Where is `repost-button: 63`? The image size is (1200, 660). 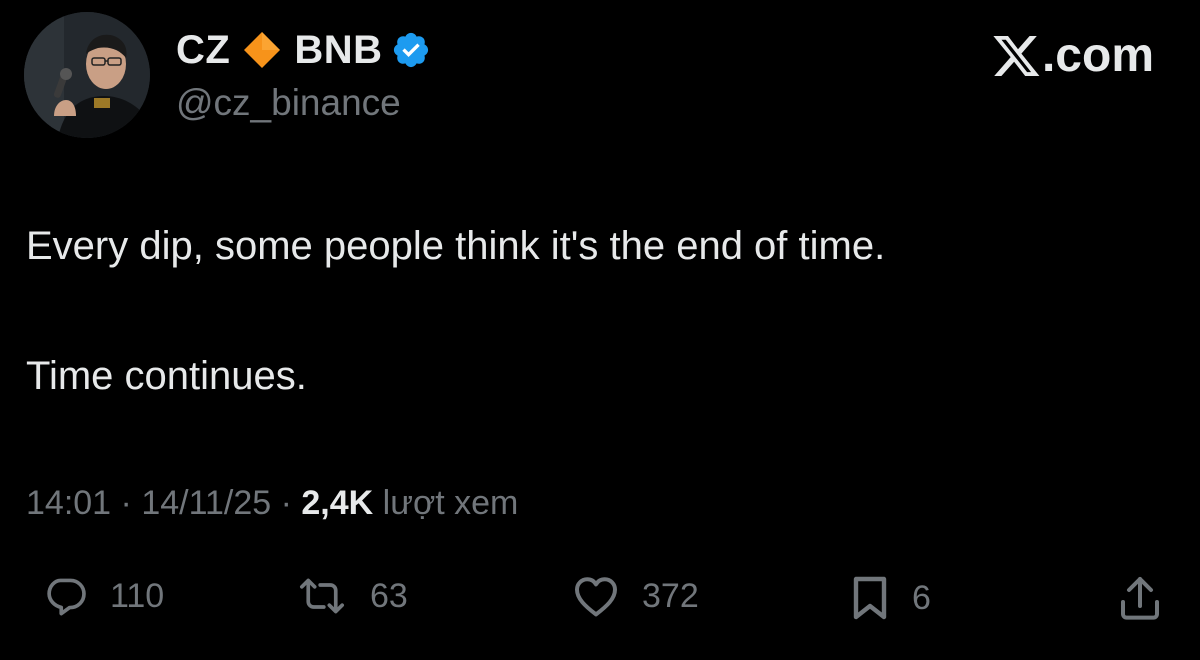 repost-button: 63 is located at coordinates (352, 596).